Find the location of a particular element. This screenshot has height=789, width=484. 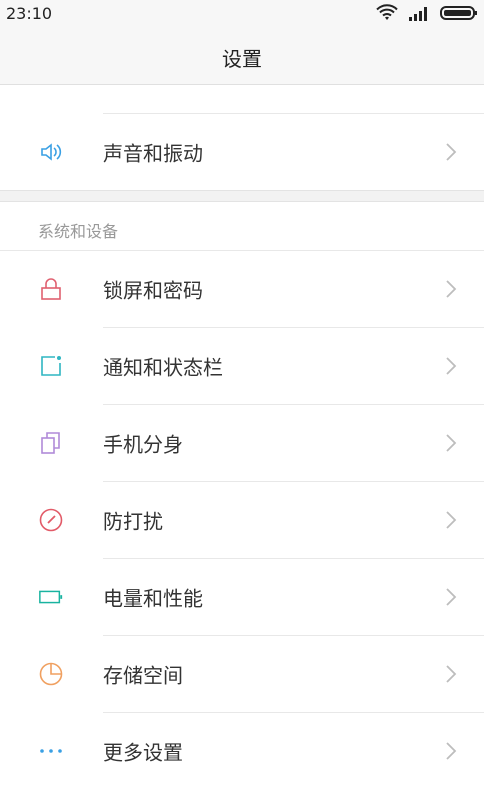

settings-item-label: 存储空间 is located at coordinates (143, 675).